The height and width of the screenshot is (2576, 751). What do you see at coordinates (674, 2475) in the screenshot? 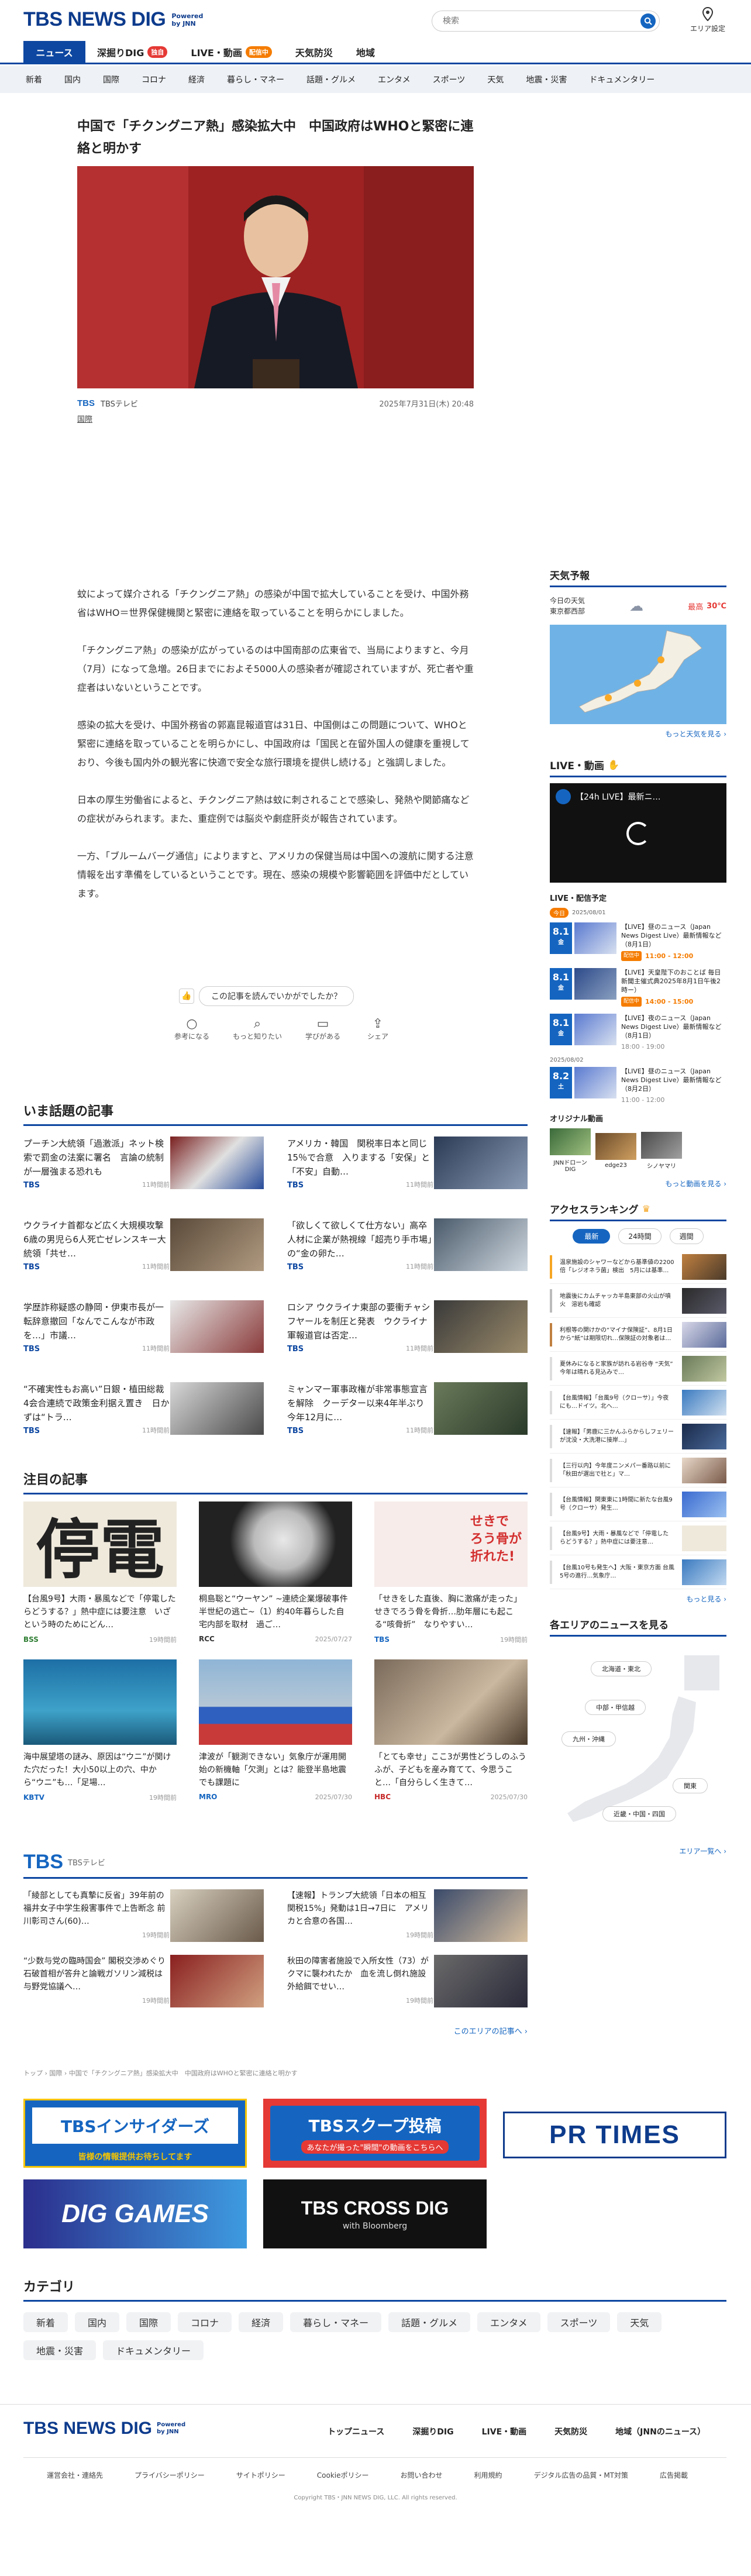
I see `footer-link: 広告掲載` at bounding box center [674, 2475].